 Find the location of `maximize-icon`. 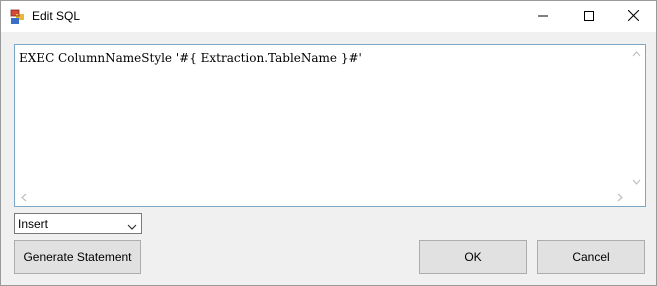

maximize-icon is located at coordinates (589, 17).